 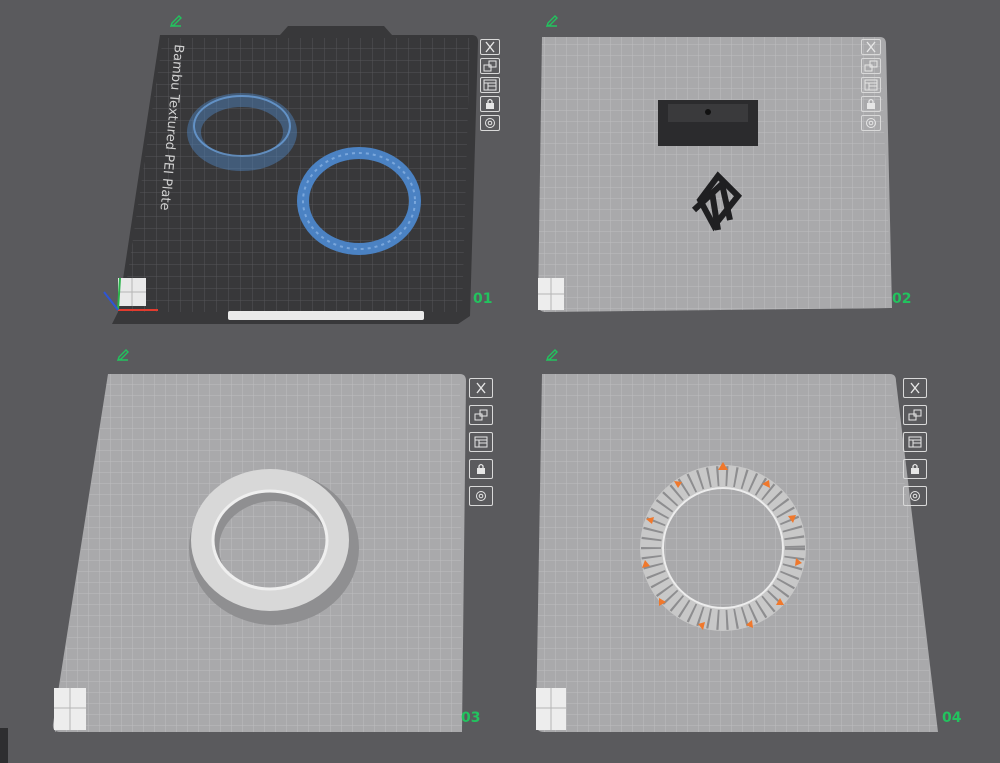 I want to click on plate-4-toolbar, so click(x=915, y=442).